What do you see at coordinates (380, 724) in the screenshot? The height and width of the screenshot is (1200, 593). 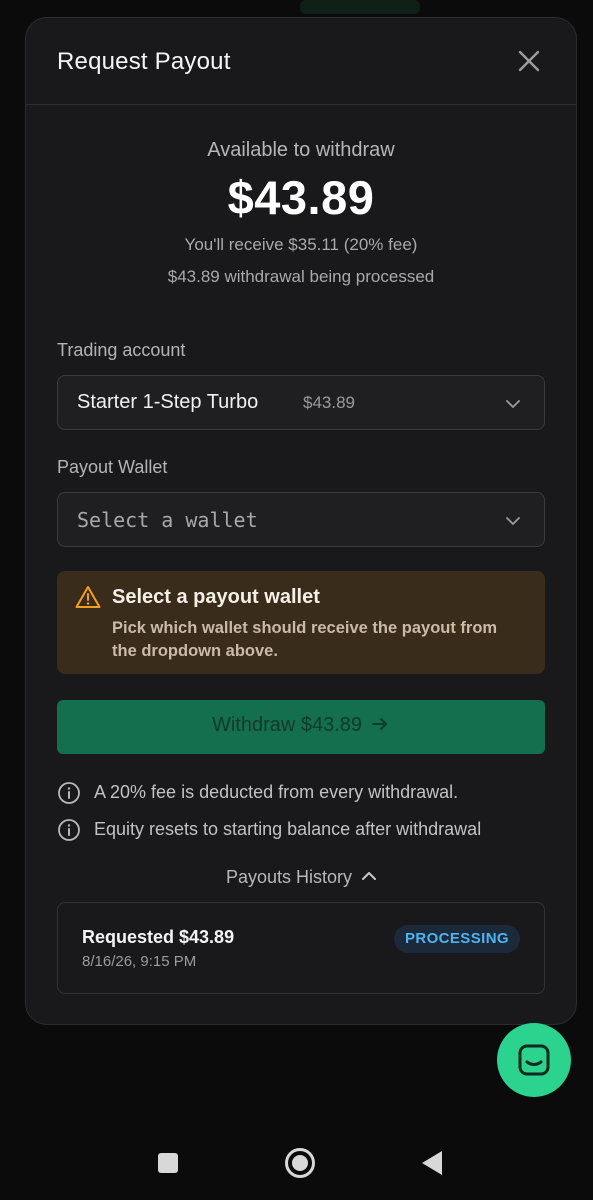 I see `arrow-right-icon` at bounding box center [380, 724].